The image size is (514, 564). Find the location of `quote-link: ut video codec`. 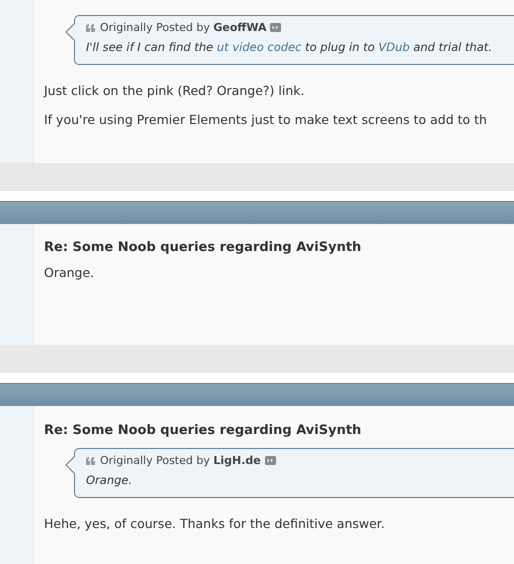

quote-link: ut video codec is located at coordinates (259, 47).